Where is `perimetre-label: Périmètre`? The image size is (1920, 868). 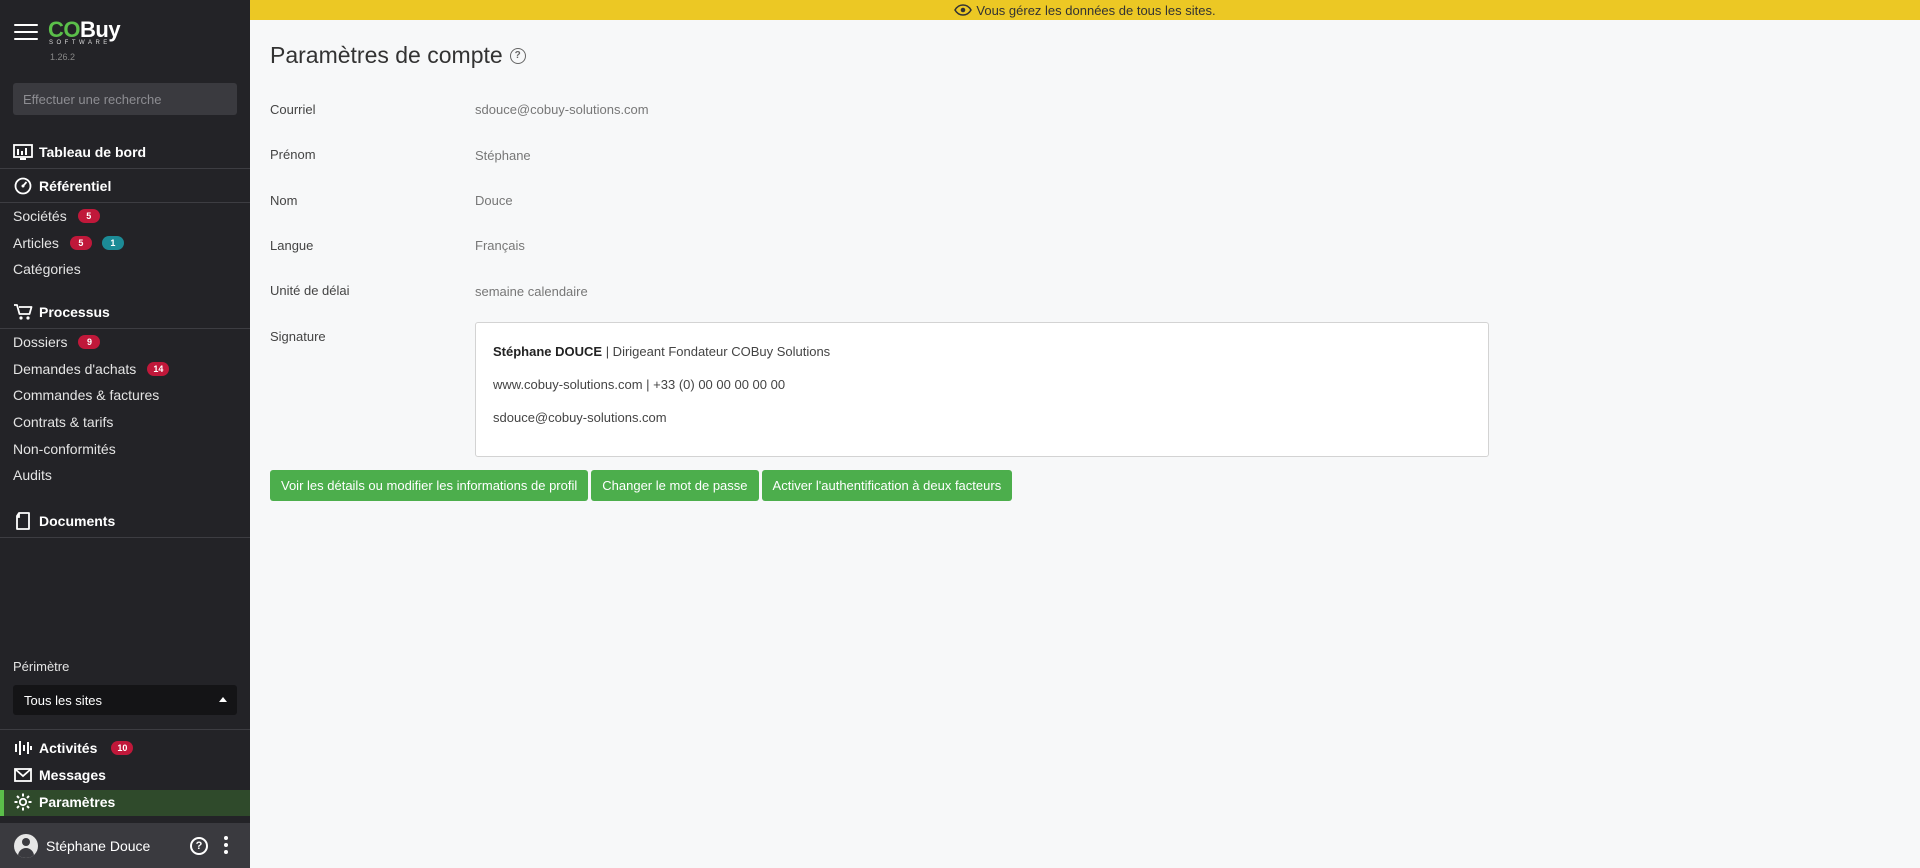 perimetre-label: Périmètre is located at coordinates (41, 666).